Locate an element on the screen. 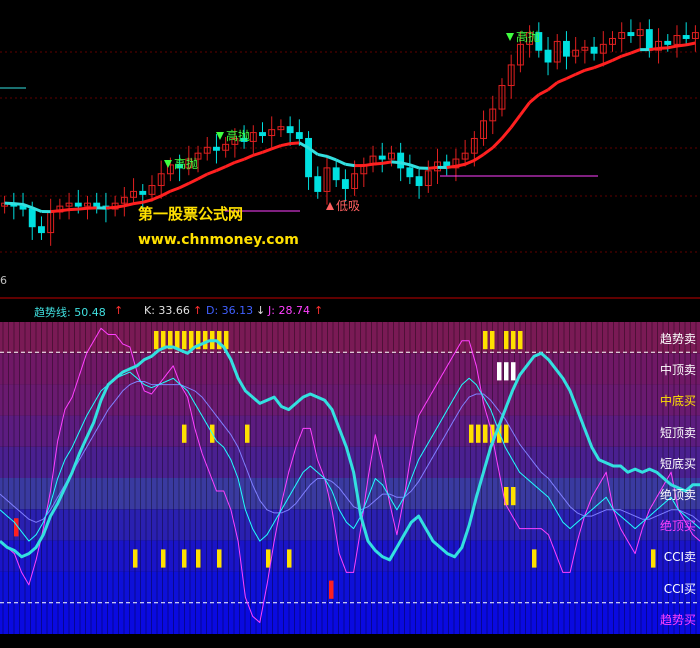 The width and height of the screenshot is (700, 648). trend-line-value: 趋势线: 50.48 is located at coordinates (70, 312).